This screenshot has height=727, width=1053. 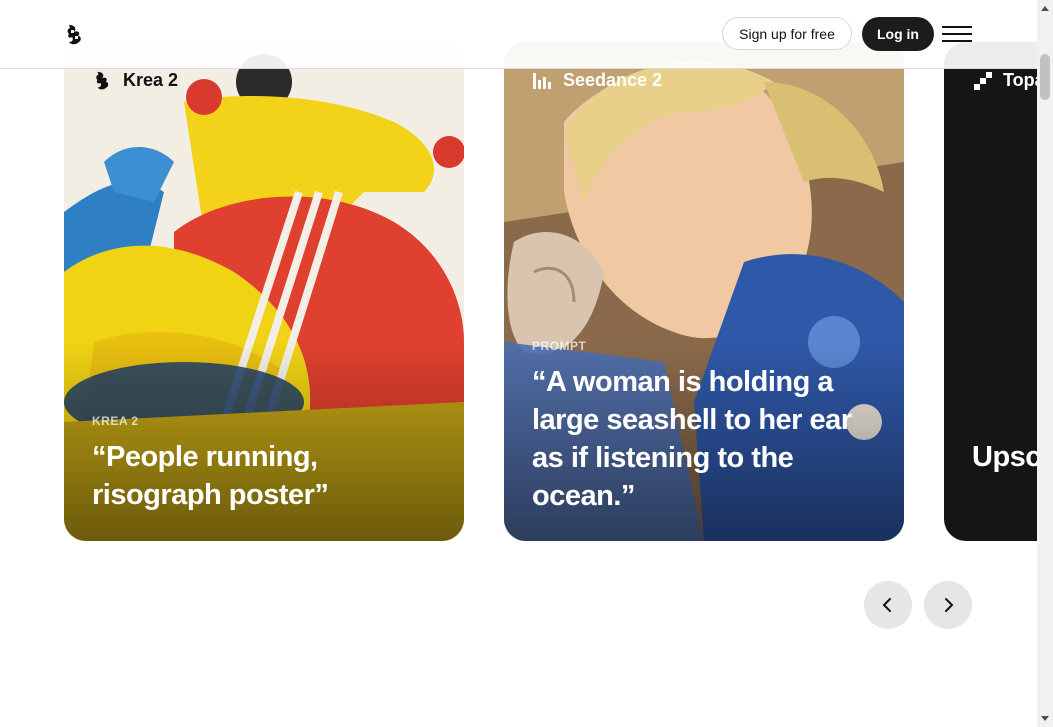 I want to click on hamburger-menu-icon, so click(x=957, y=34).